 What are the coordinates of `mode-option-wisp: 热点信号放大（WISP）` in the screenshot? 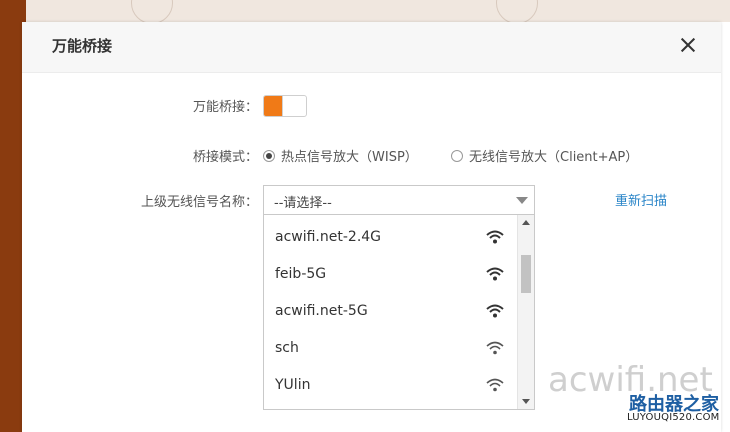 It's located at (340, 155).